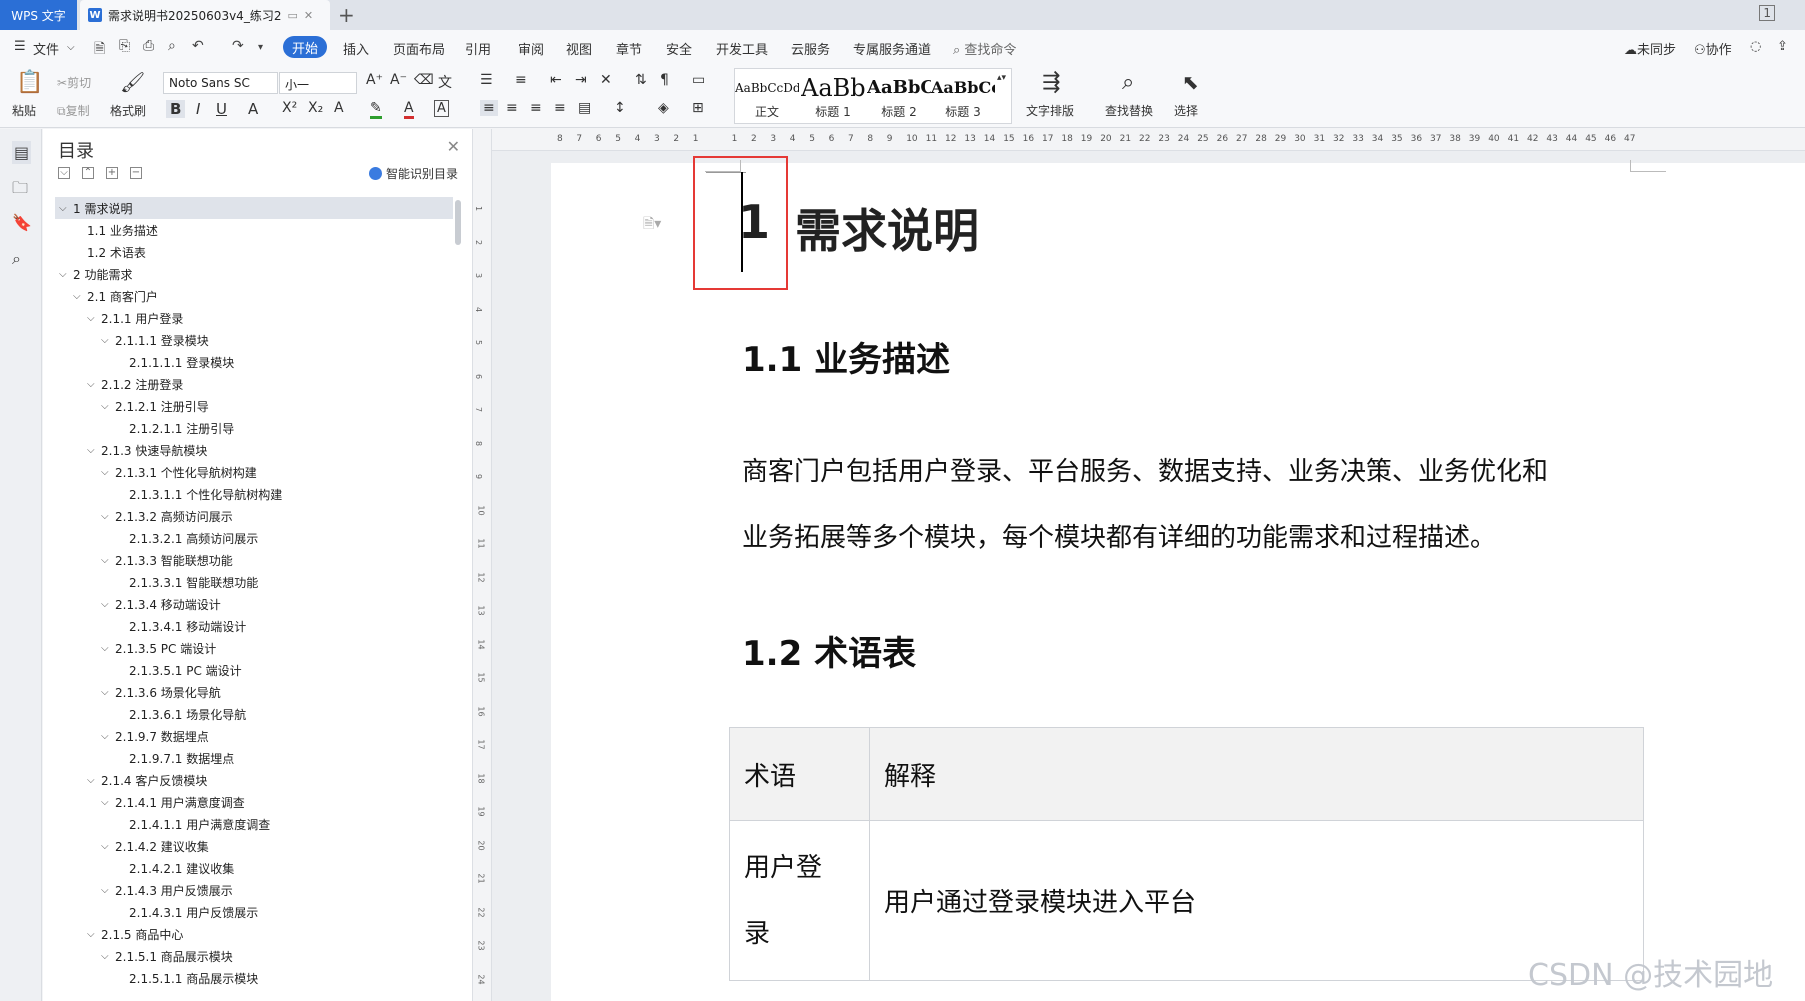  I want to click on toc-item: 2.1.1.1.1 登录模块, so click(254, 362).